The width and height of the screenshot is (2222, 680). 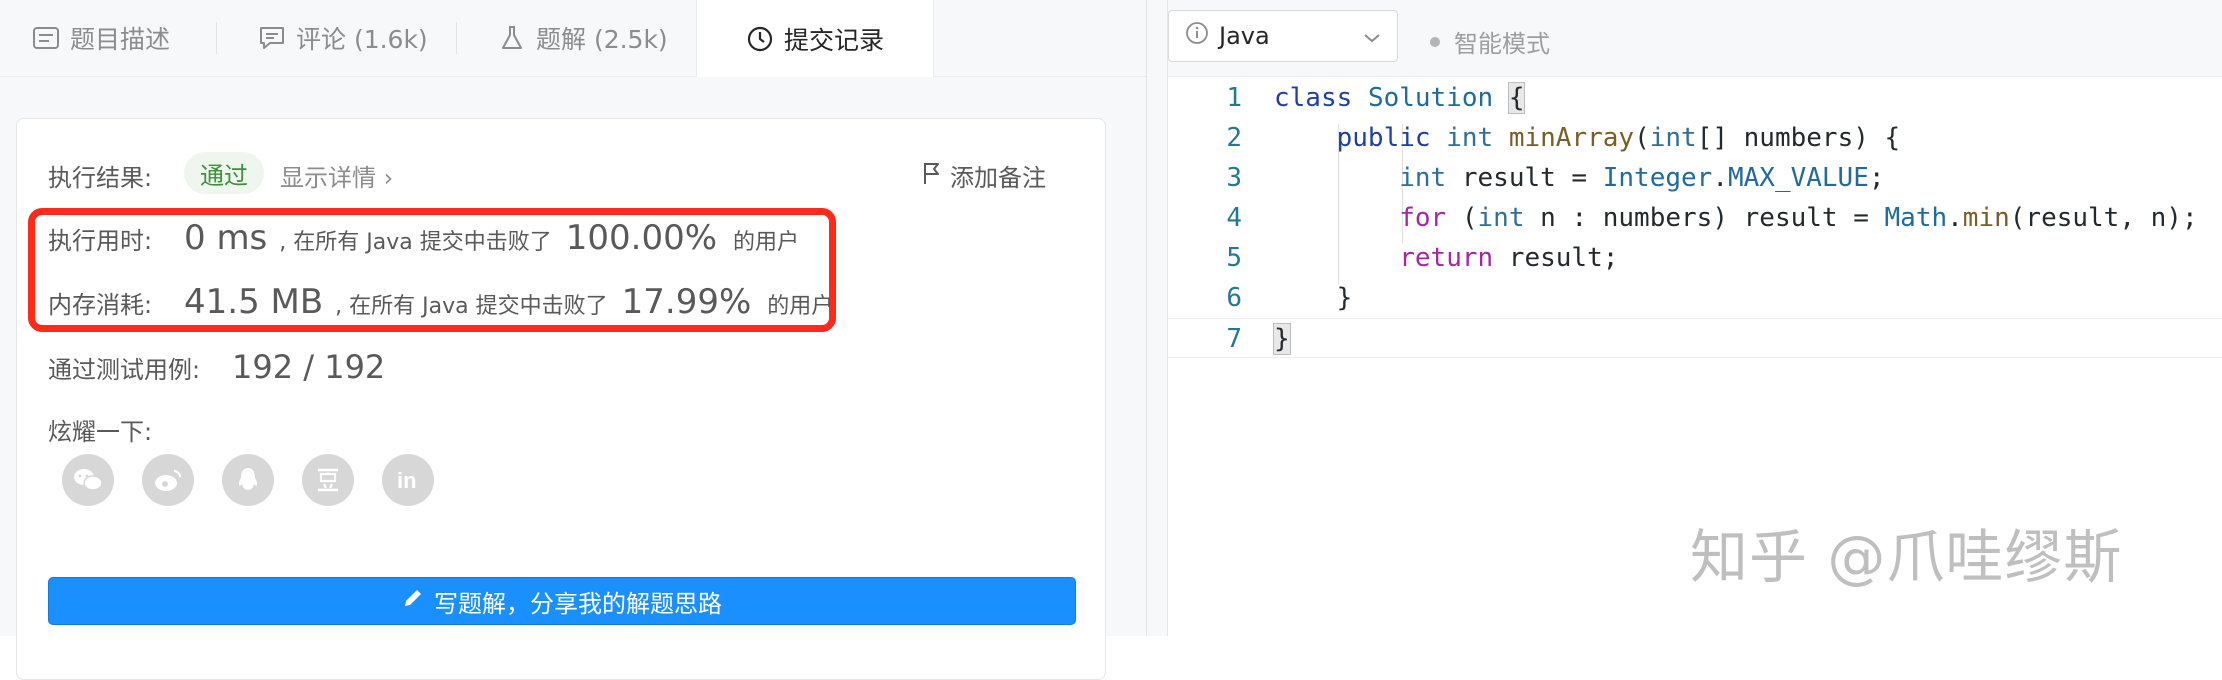 I want to click on panel-splitter, so click(x=1157, y=318).